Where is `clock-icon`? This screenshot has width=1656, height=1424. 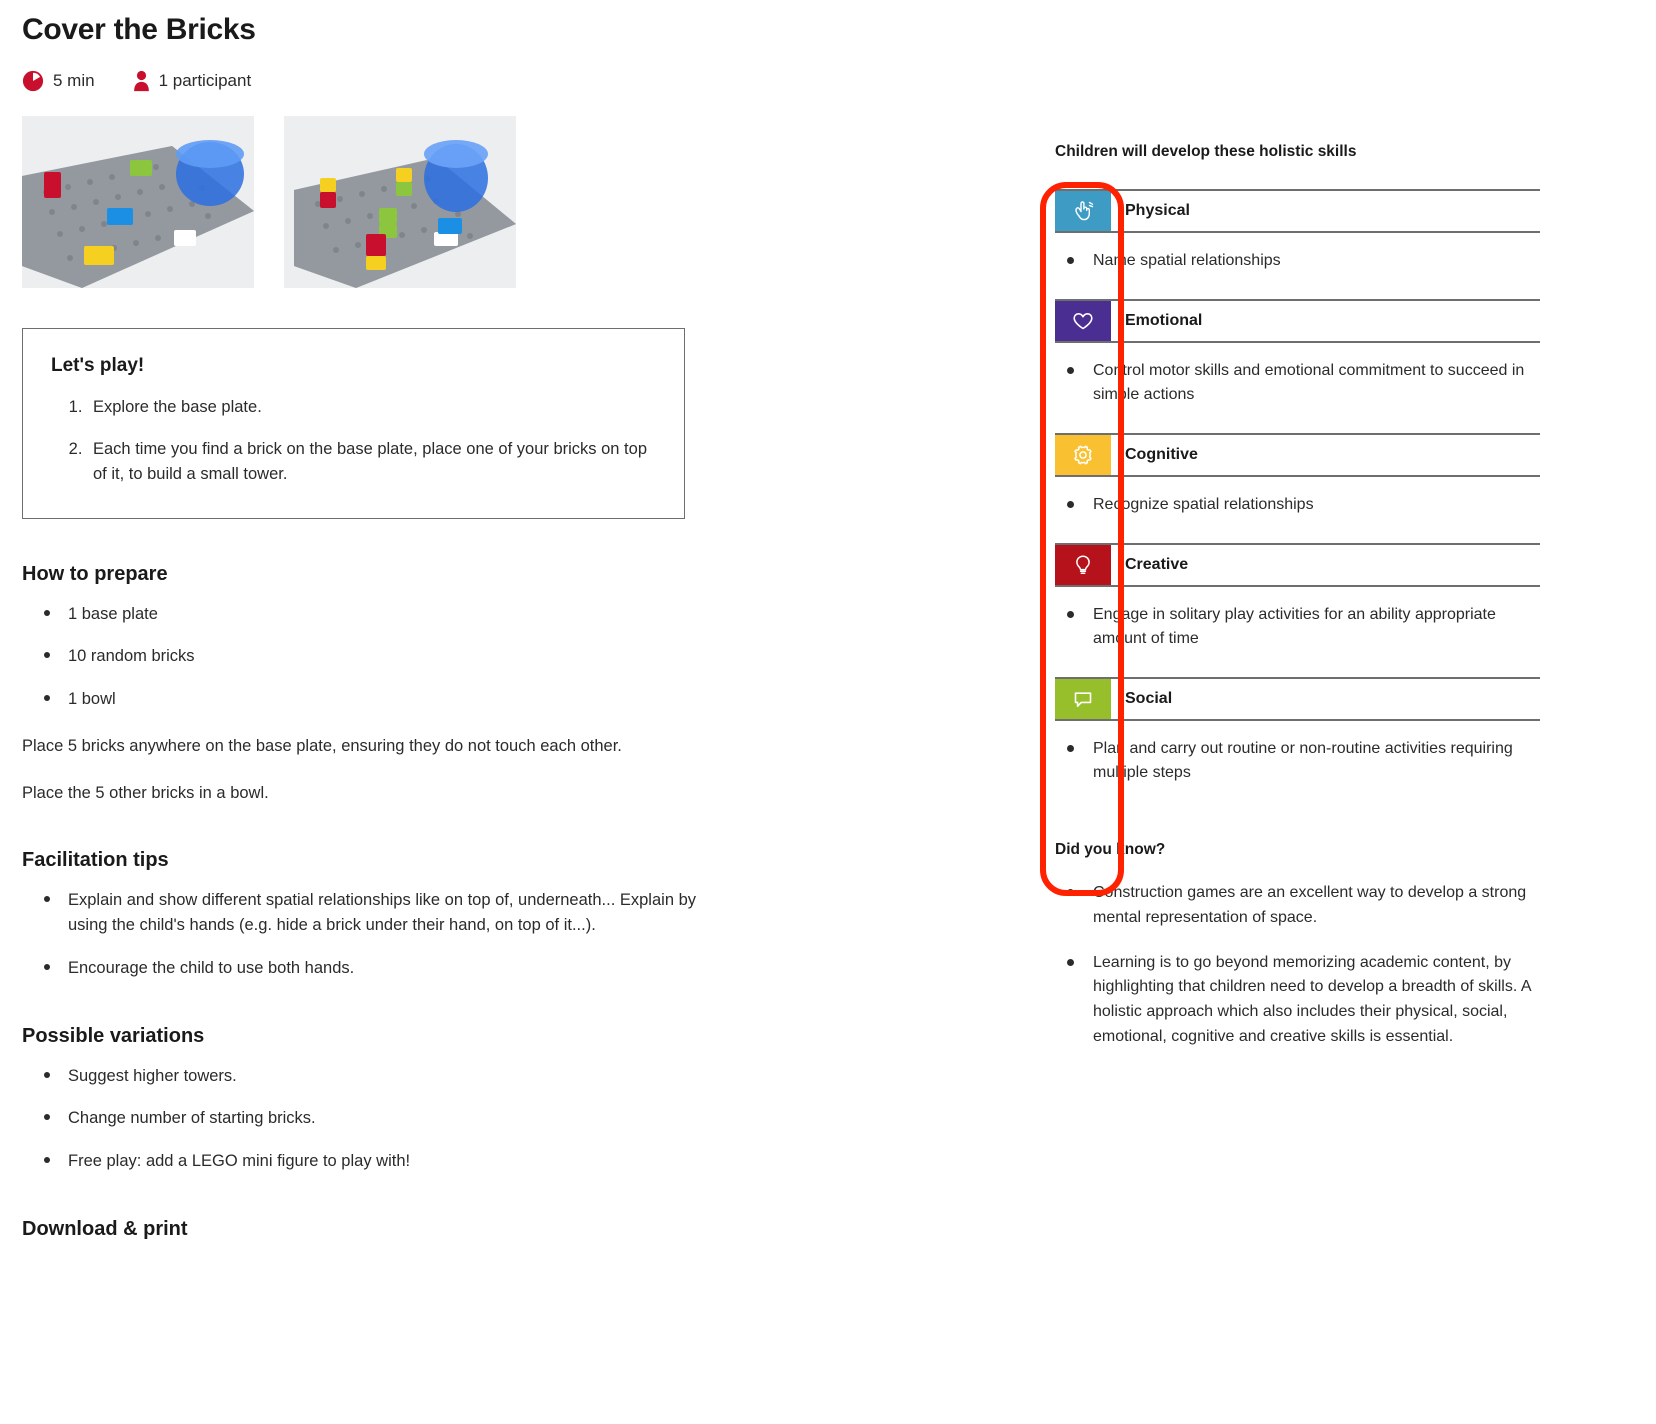 clock-icon is located at coordinates (33, 81).